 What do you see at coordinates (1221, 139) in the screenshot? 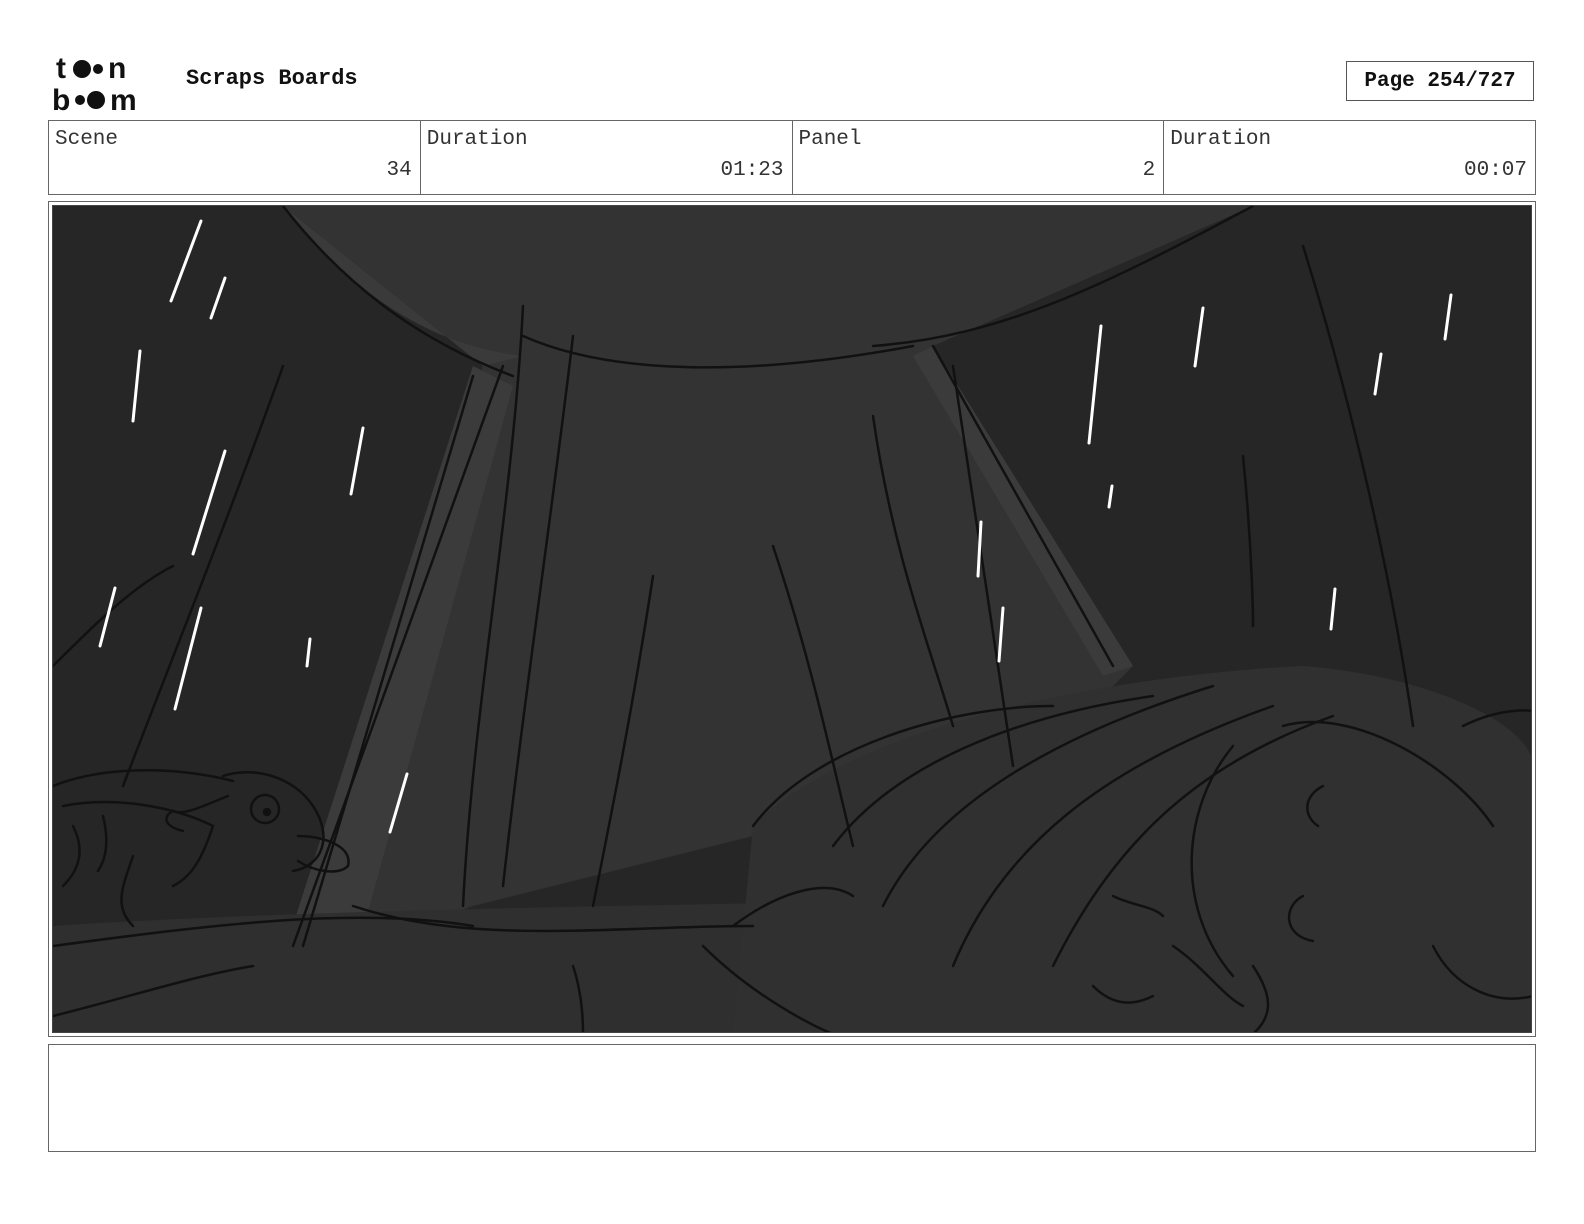
I see `panel-duration-label: Duration` at bounding box center [1221, 139].